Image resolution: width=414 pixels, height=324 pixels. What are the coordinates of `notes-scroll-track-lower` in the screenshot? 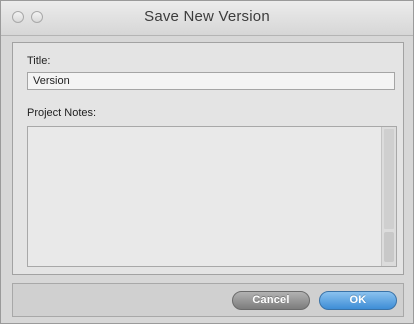 It's located at (389, 247).